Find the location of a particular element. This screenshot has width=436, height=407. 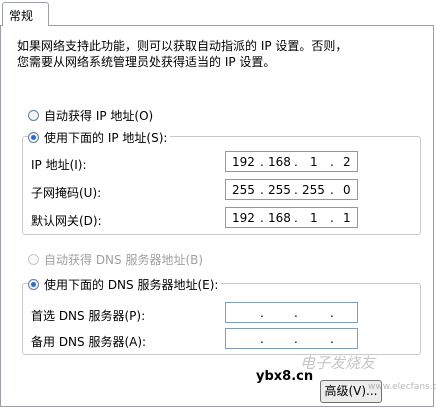

manual-ip-label: 使用下面的 IP 地址(S): is located at coordinates (106, 138).